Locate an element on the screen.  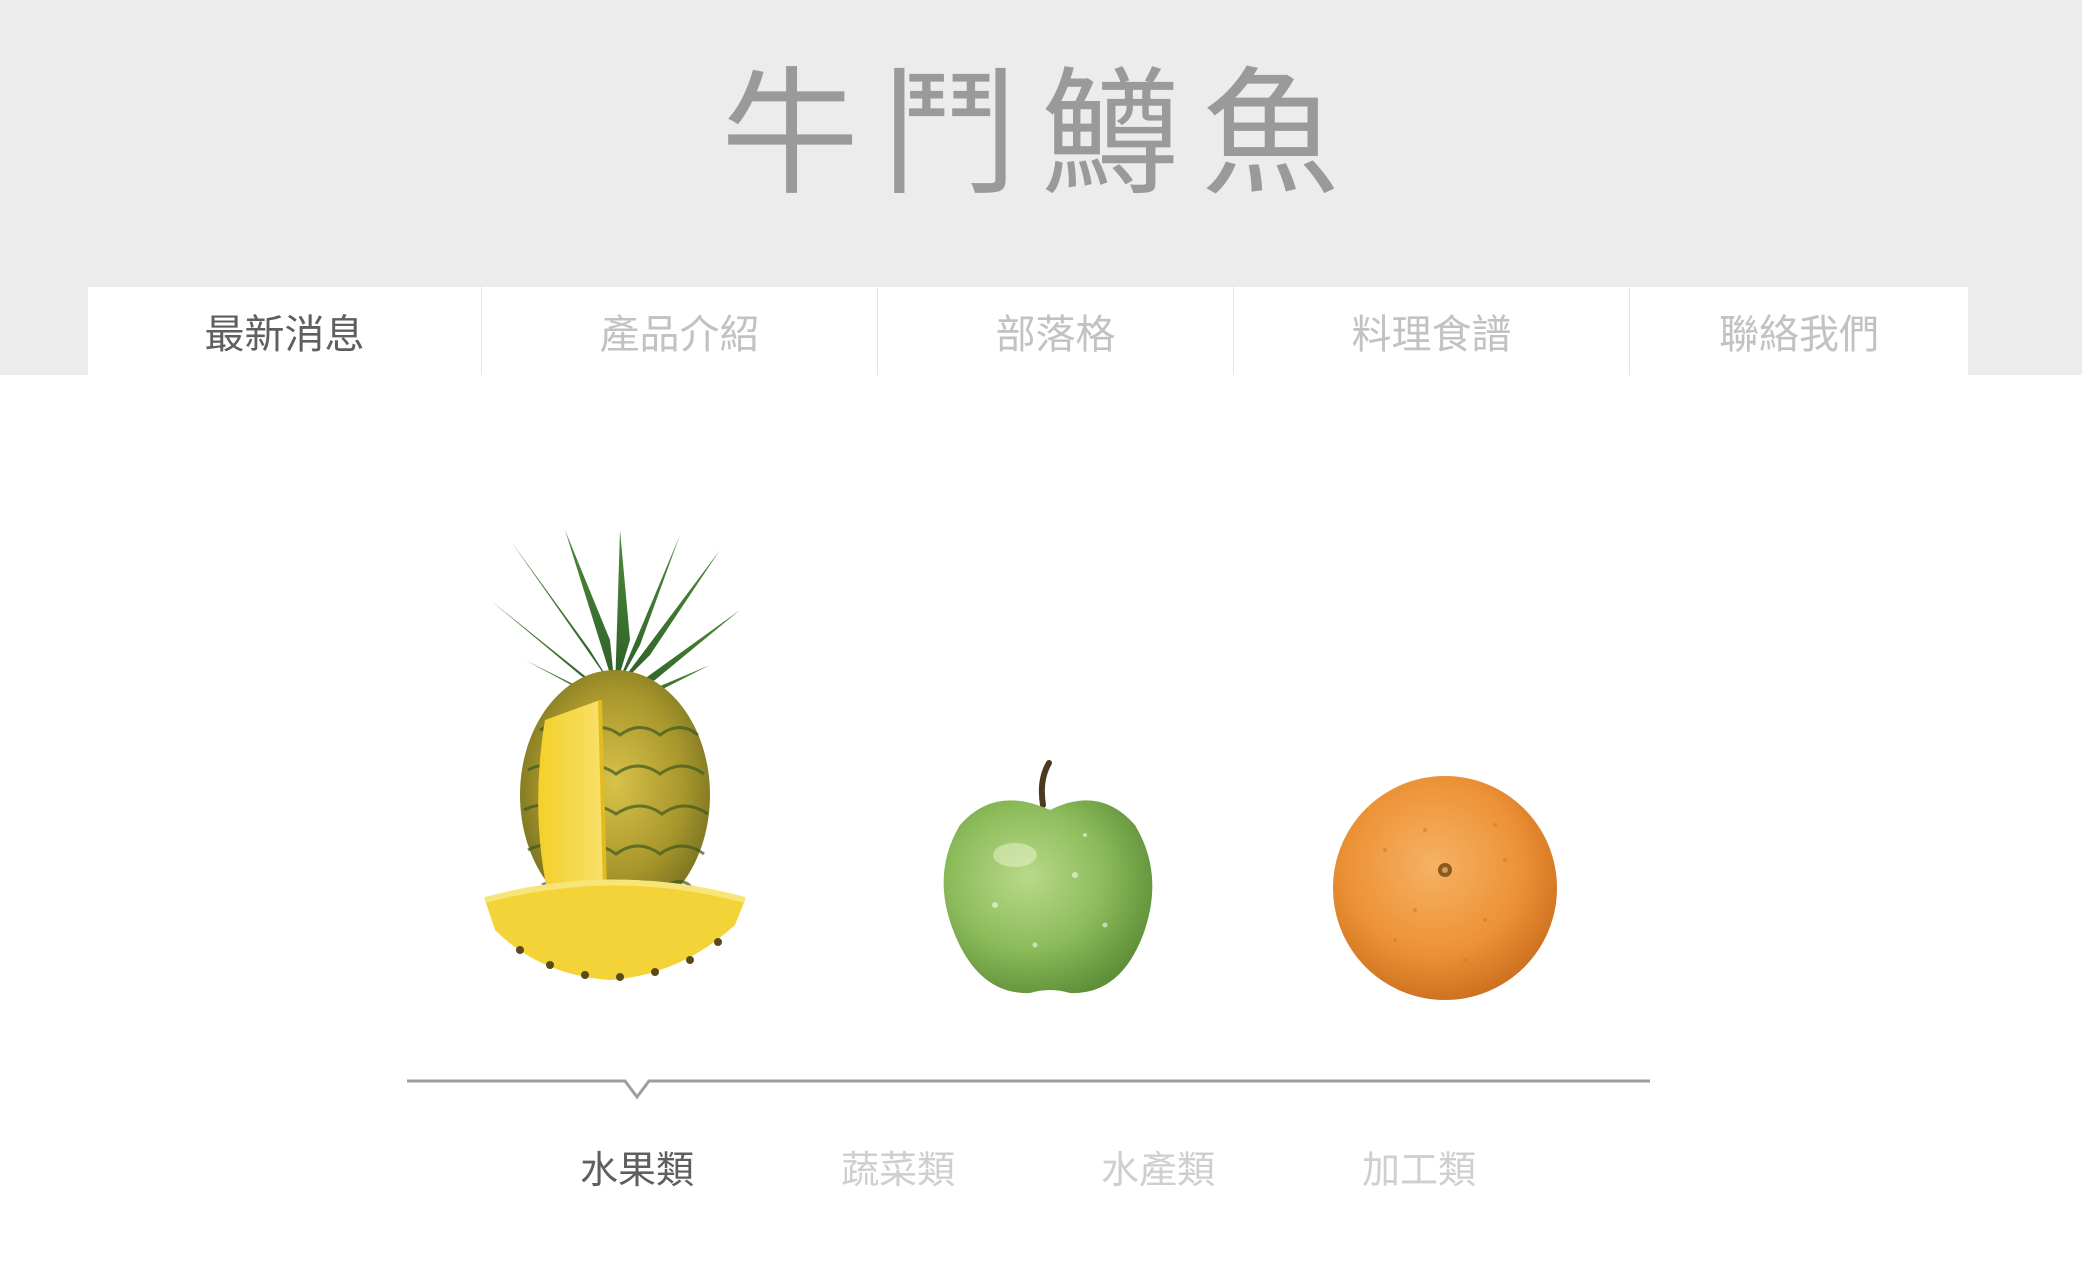
orange-image is located at coordinates (1445, 887).